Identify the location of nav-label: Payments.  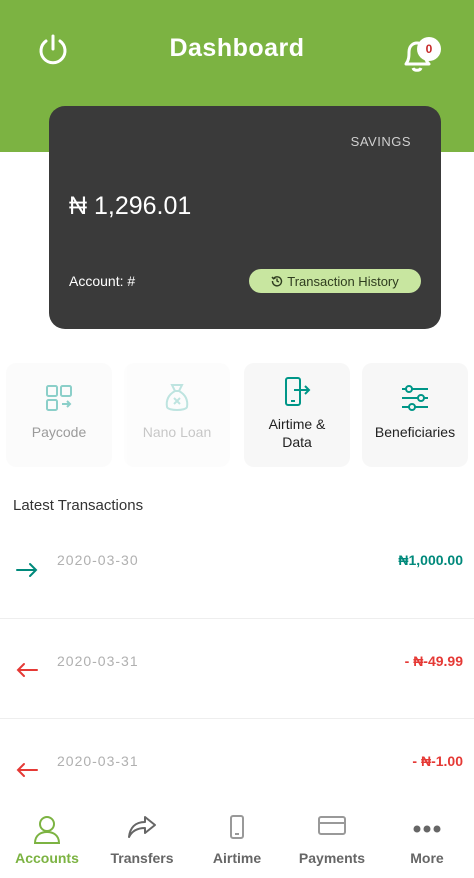
(332, 858).